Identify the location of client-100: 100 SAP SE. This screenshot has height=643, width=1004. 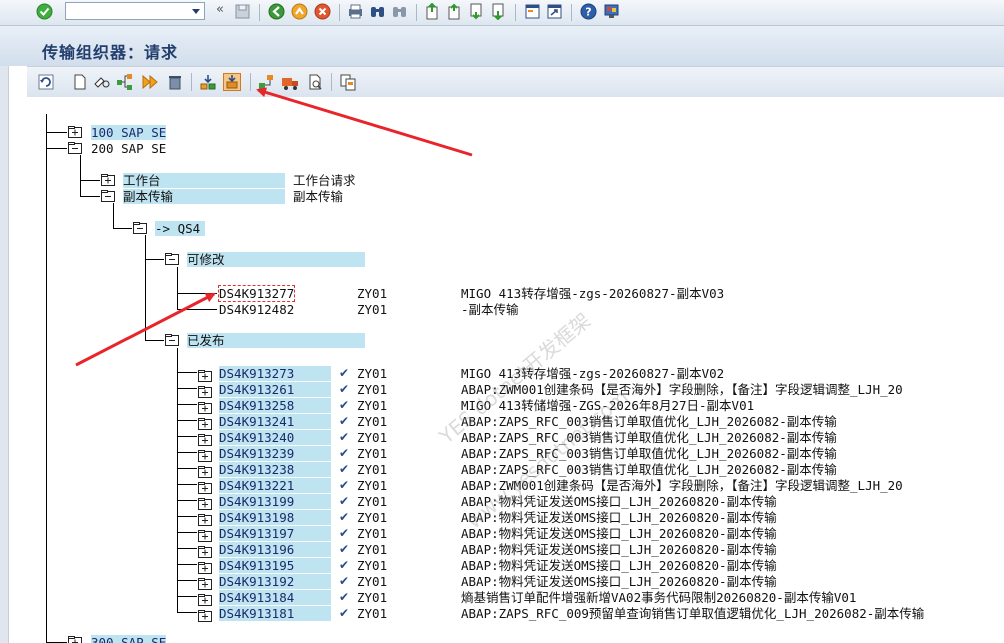
(129, 132).